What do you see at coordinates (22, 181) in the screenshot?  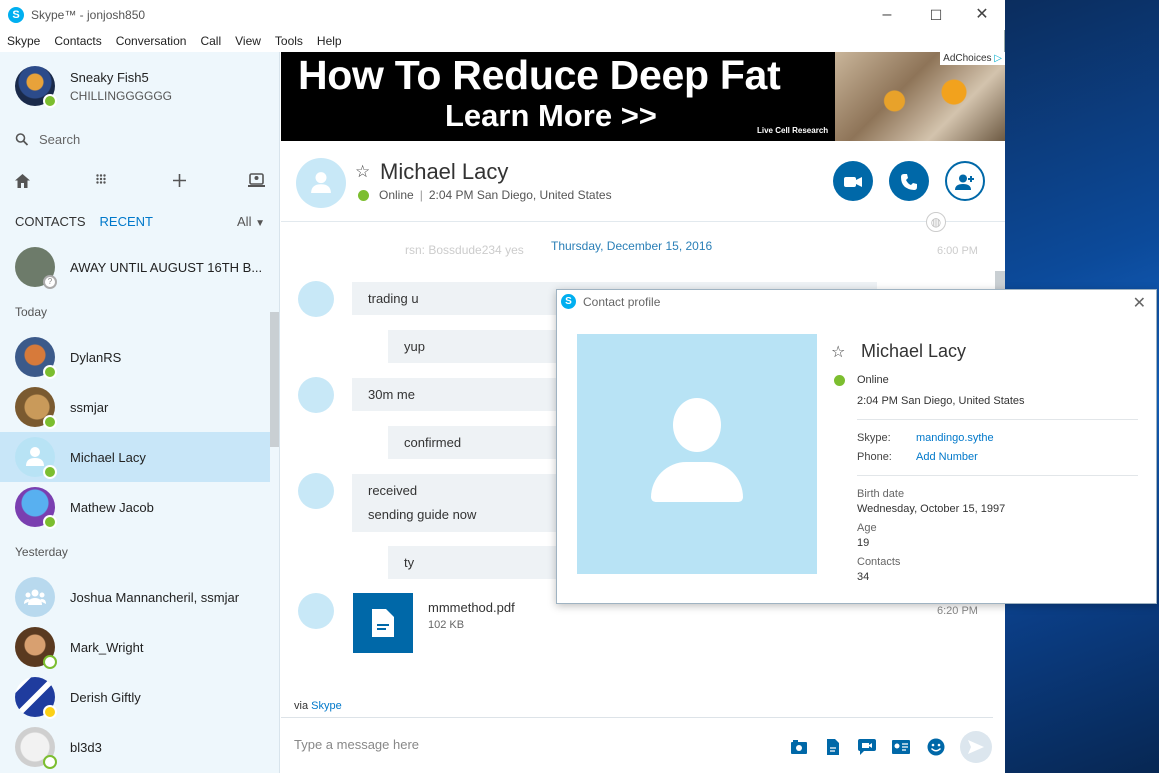 I see `home-icon` at bounding box center [22, 181].